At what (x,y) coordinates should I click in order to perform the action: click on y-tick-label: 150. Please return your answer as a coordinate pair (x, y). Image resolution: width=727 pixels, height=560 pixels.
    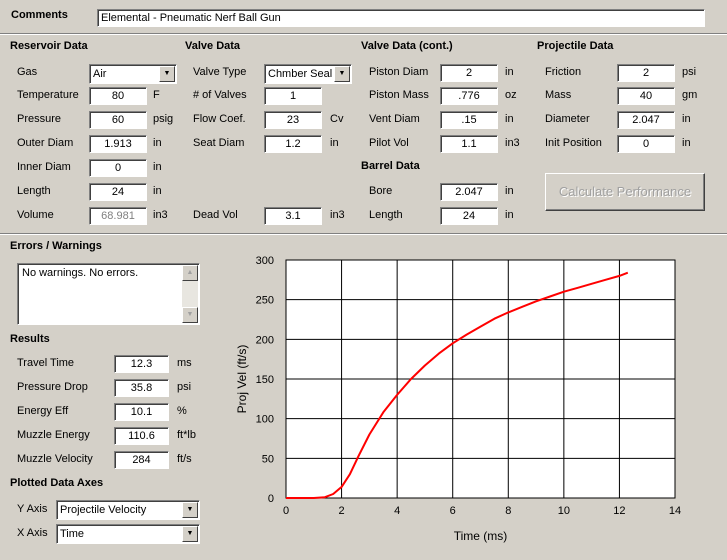
    Looking at the image, I should click on (265, 380).